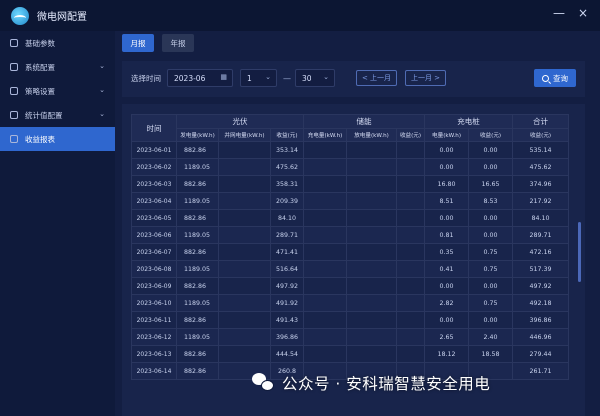 This screenshot has width=600, height=416. Describe the element at coordinates (491, 337) in the screenshot. I see `cell-charger-income: 2.40` at that location.